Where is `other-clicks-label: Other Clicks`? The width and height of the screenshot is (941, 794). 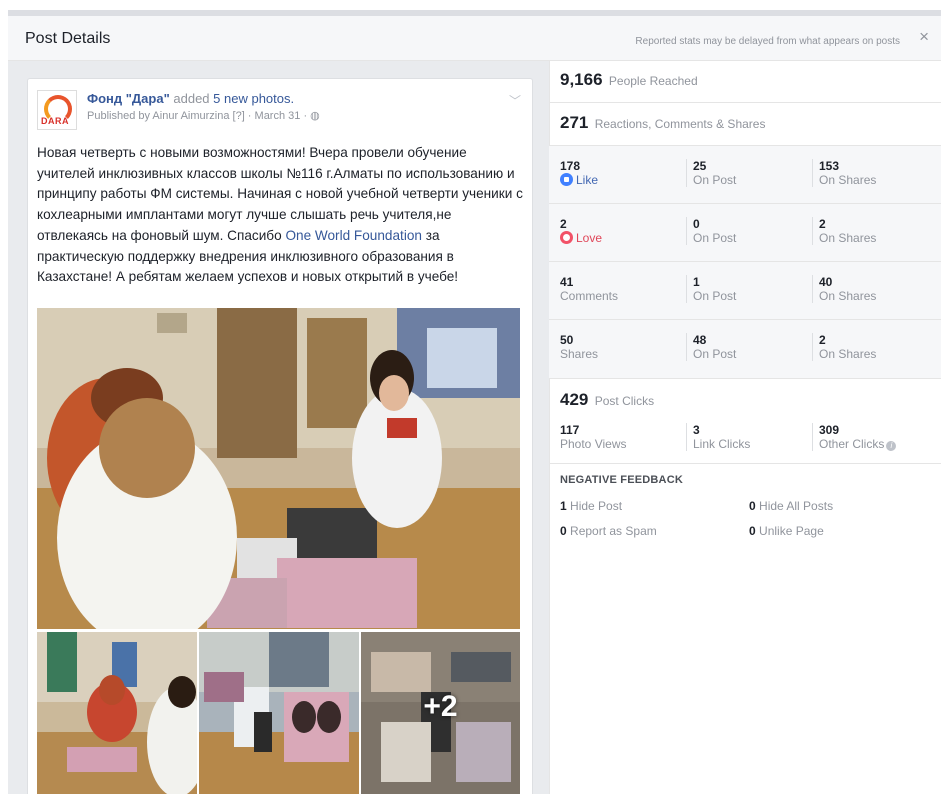
other-clicks-label: Other Clicks is located at coordinates (852, 444).